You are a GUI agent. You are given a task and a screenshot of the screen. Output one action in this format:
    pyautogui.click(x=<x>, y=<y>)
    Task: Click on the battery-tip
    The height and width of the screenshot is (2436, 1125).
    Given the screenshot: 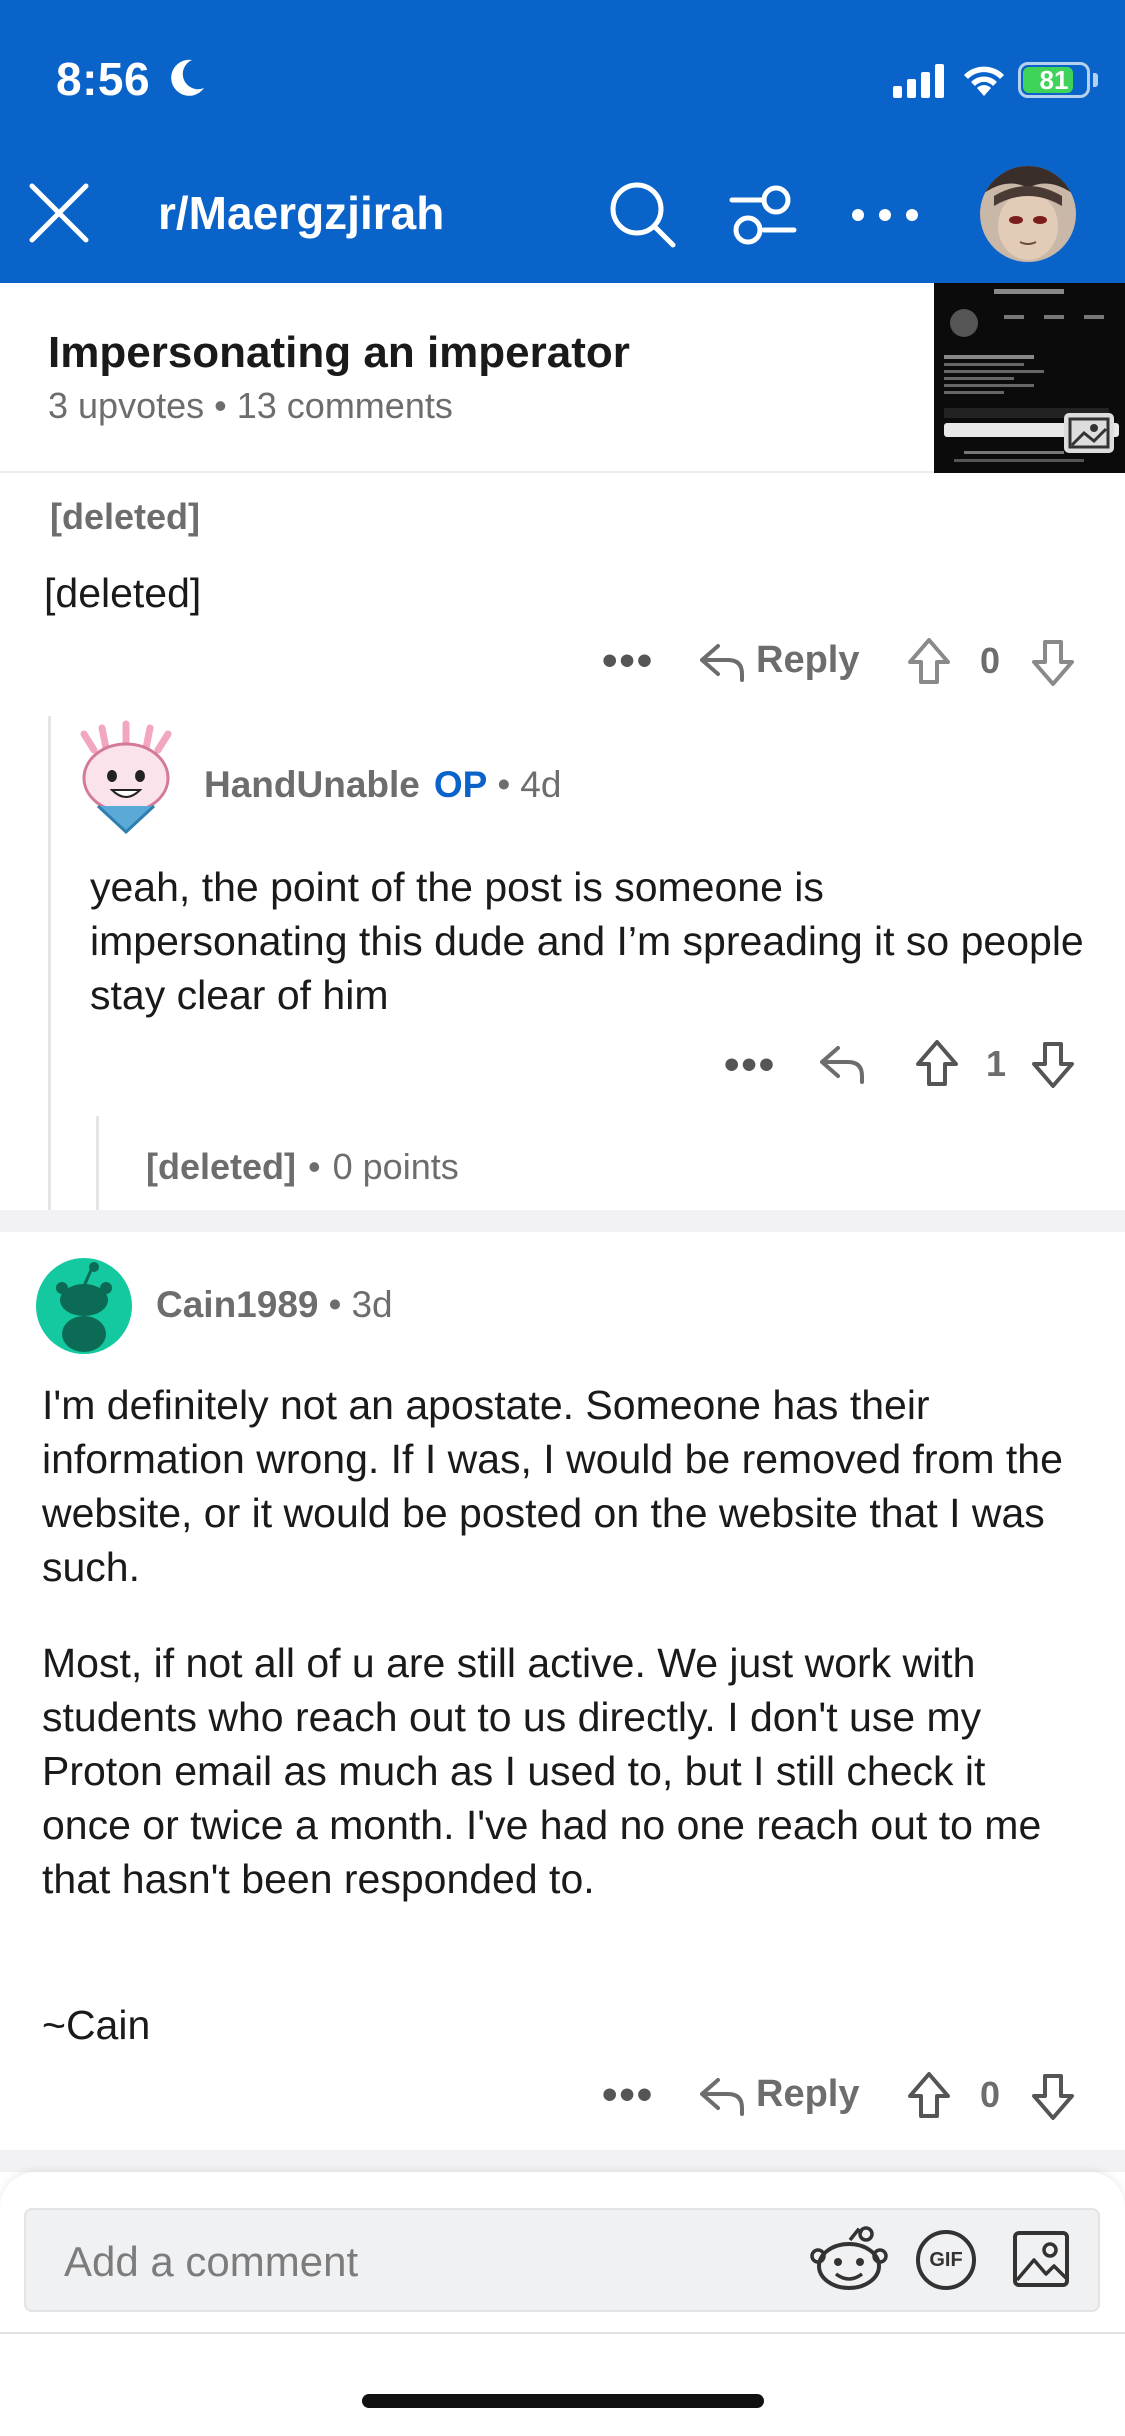 What is the action you would take?
    pyautogui.click(x=1095, y=80)
    